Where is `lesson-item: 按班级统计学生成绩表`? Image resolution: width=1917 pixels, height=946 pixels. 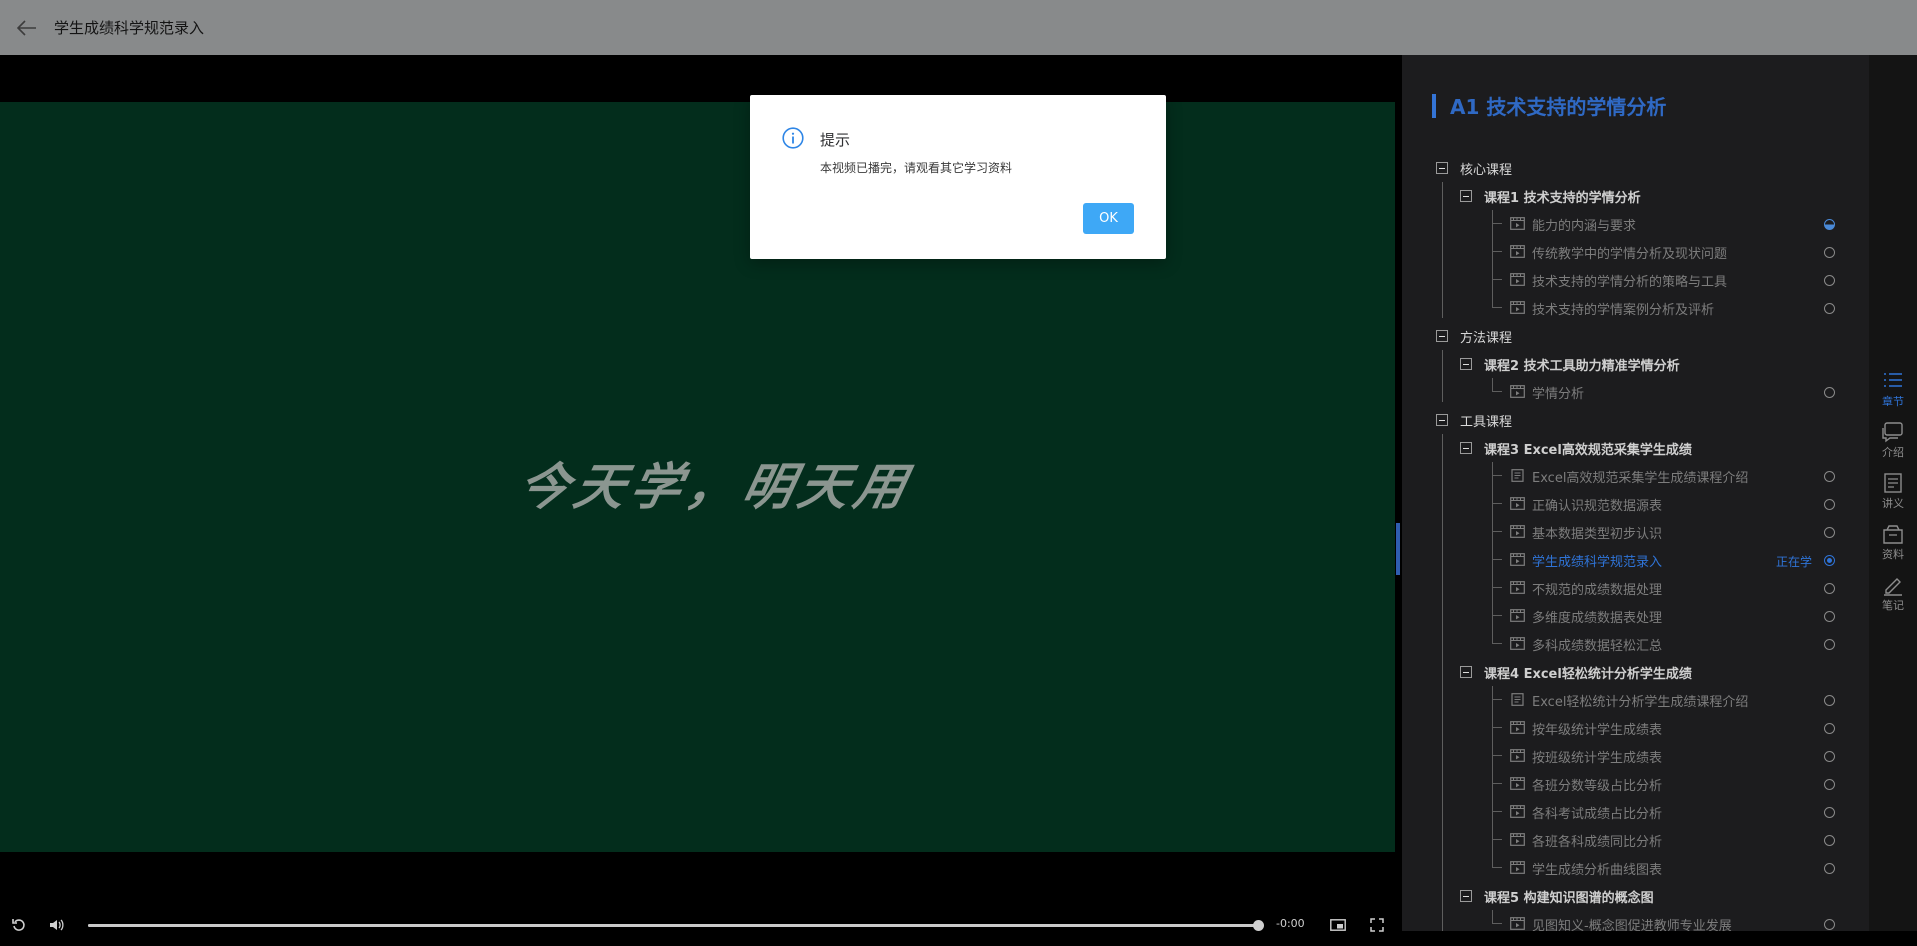
lesson-item: 按班级统计学生成绩表 is located at coordinates (1597, 756).